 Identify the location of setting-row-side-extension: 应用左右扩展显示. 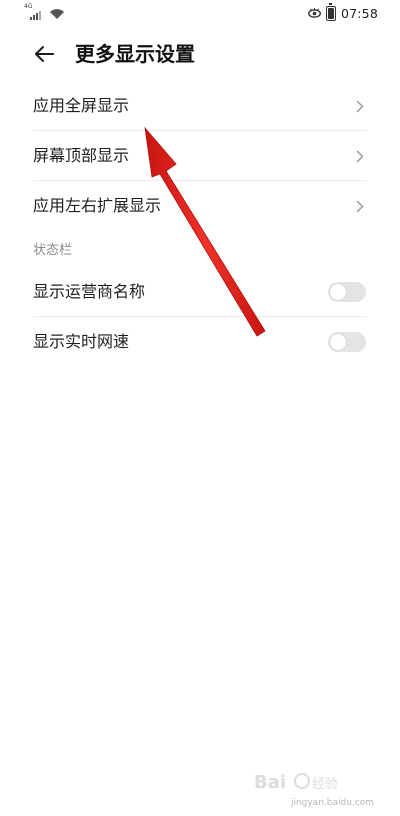
(200, 206).